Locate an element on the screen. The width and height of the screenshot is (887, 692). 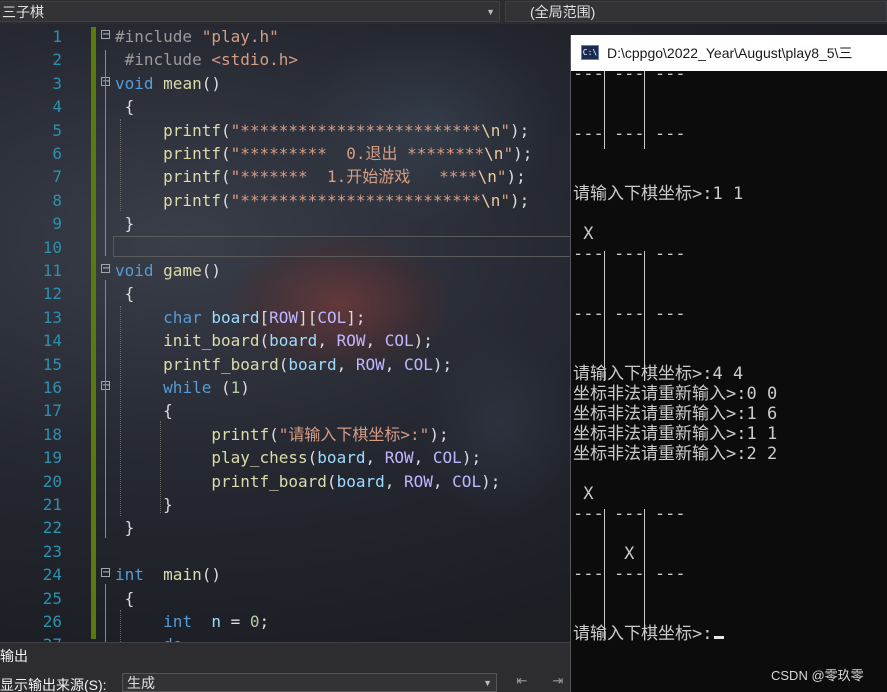
code-text: int main() is located at coordinates (168, 574).